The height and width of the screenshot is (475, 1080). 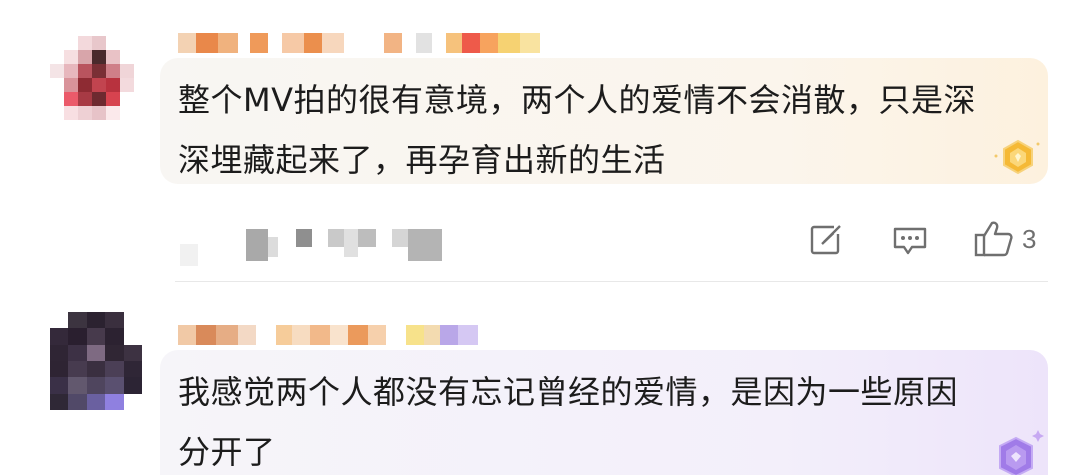 I want to click on reply-button, so click(x=910, y=241).